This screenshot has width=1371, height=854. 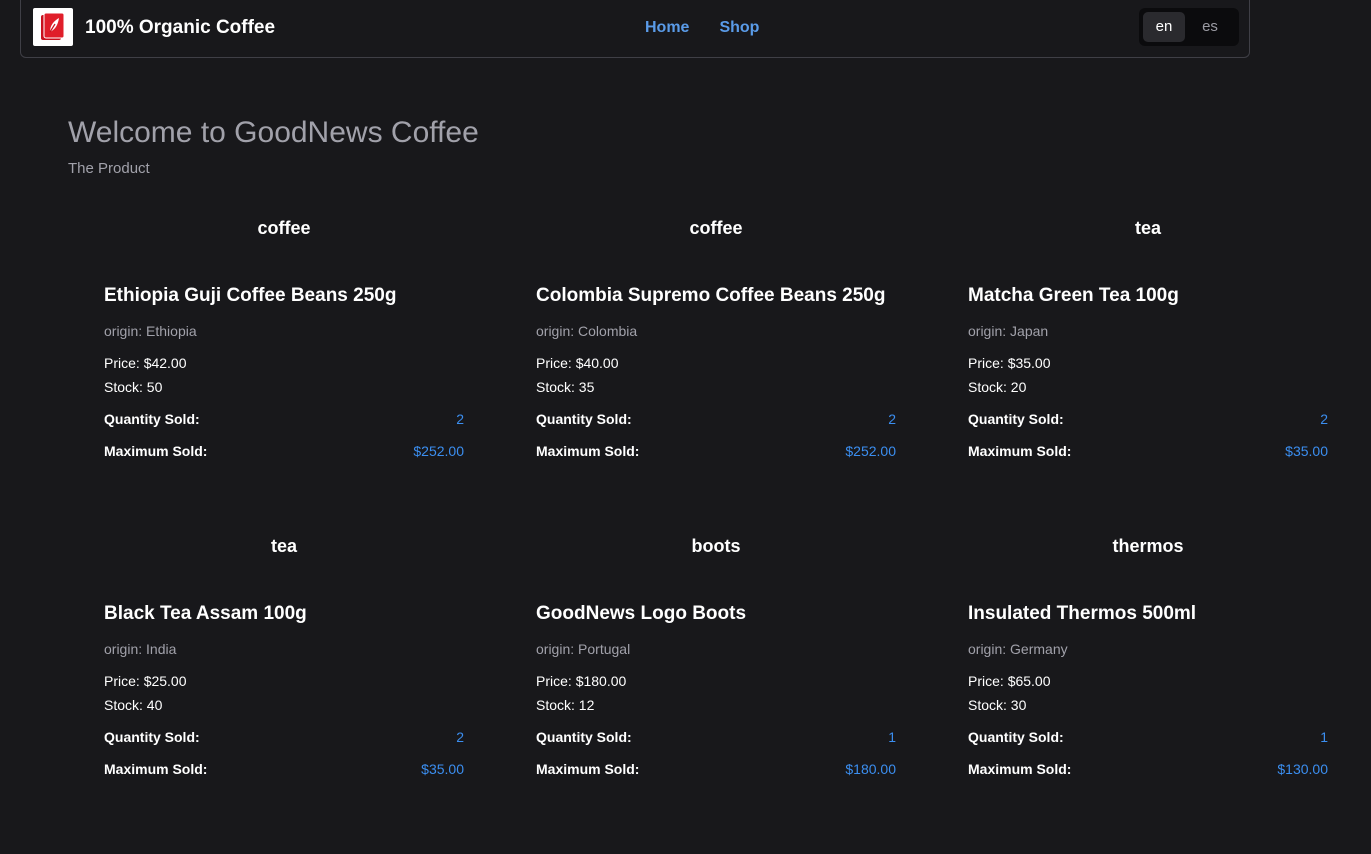 What do you see at coordinates (597, 363) in the screenshot?
I see `price-value: $40.00` at bounding box center [597, 363].